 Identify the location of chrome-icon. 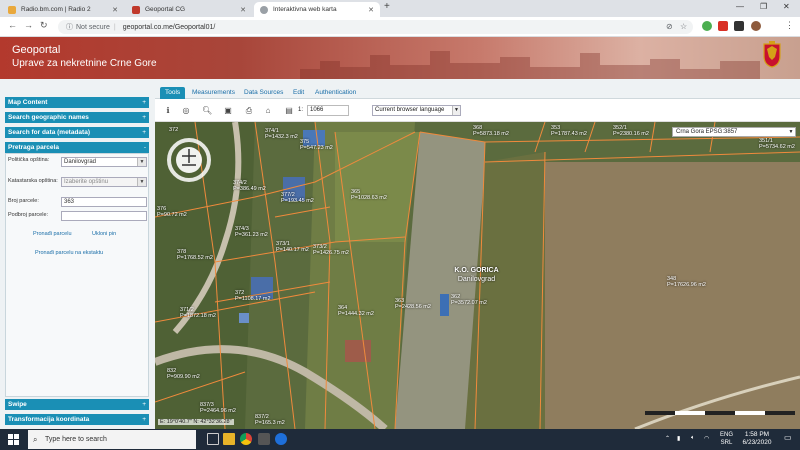
(246, 439).